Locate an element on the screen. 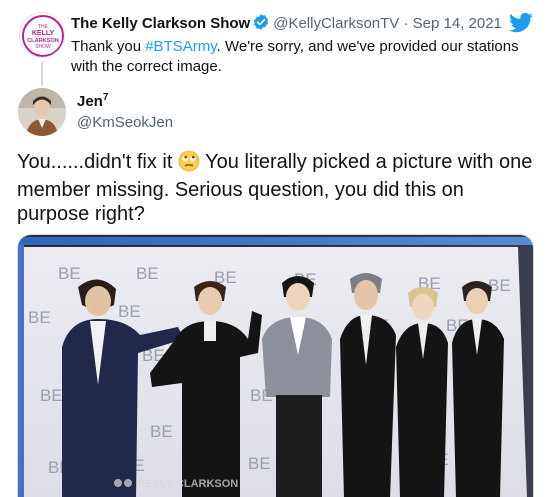 This screenshot has width=551, height=497. tweet-display-name: Jen7 is located at coordinates (92, 101).